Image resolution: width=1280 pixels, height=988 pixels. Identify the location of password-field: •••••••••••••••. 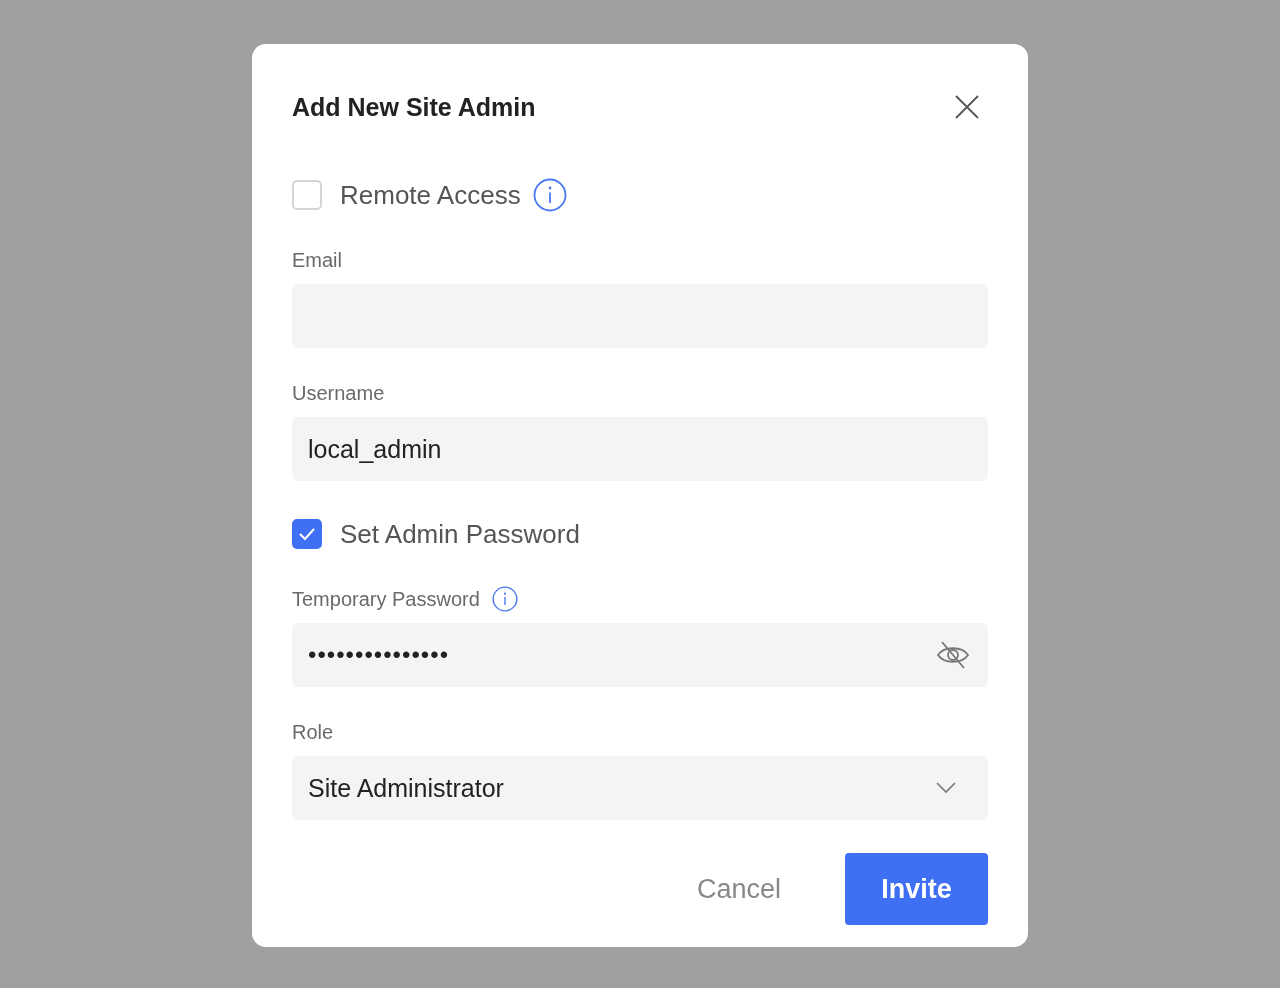
(640, 655).